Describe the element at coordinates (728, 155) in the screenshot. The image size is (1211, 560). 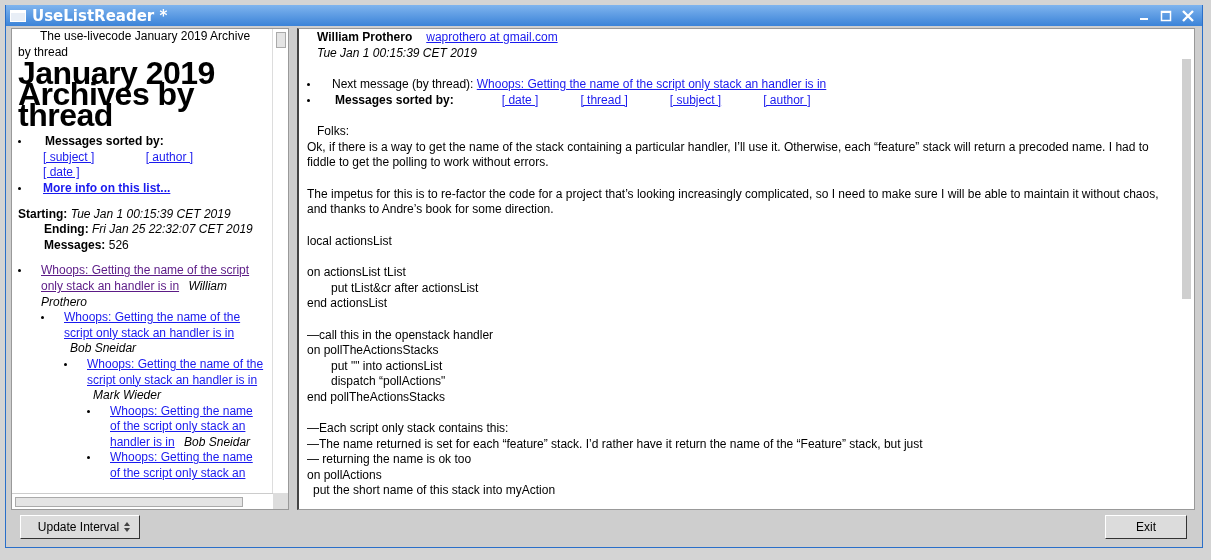
I see `message-text: Ok, if there is a way to get the name of the stack containing a particular handler, I’ll use it. Otherwise, each “feature” stack will return a precoded name. I had to fiddle to get the polling to work without errors.` at that location.